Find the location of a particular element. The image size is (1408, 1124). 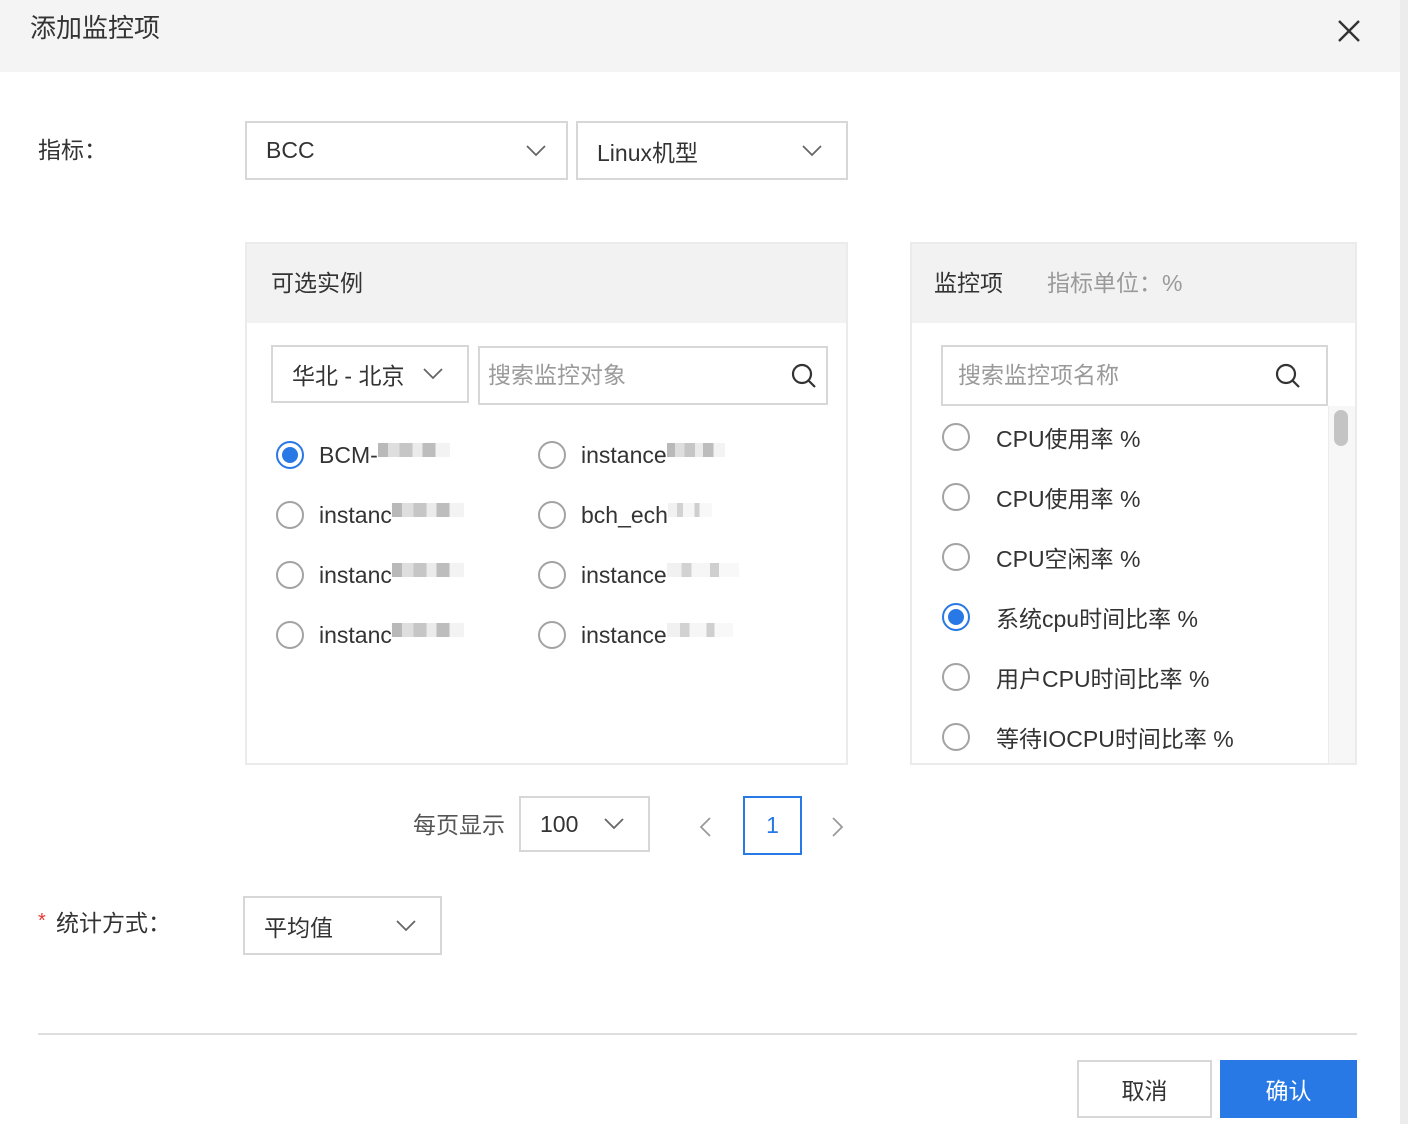

monitor-item-option: 用户CPU时间比率 % is located at coordinates (1133, 677).